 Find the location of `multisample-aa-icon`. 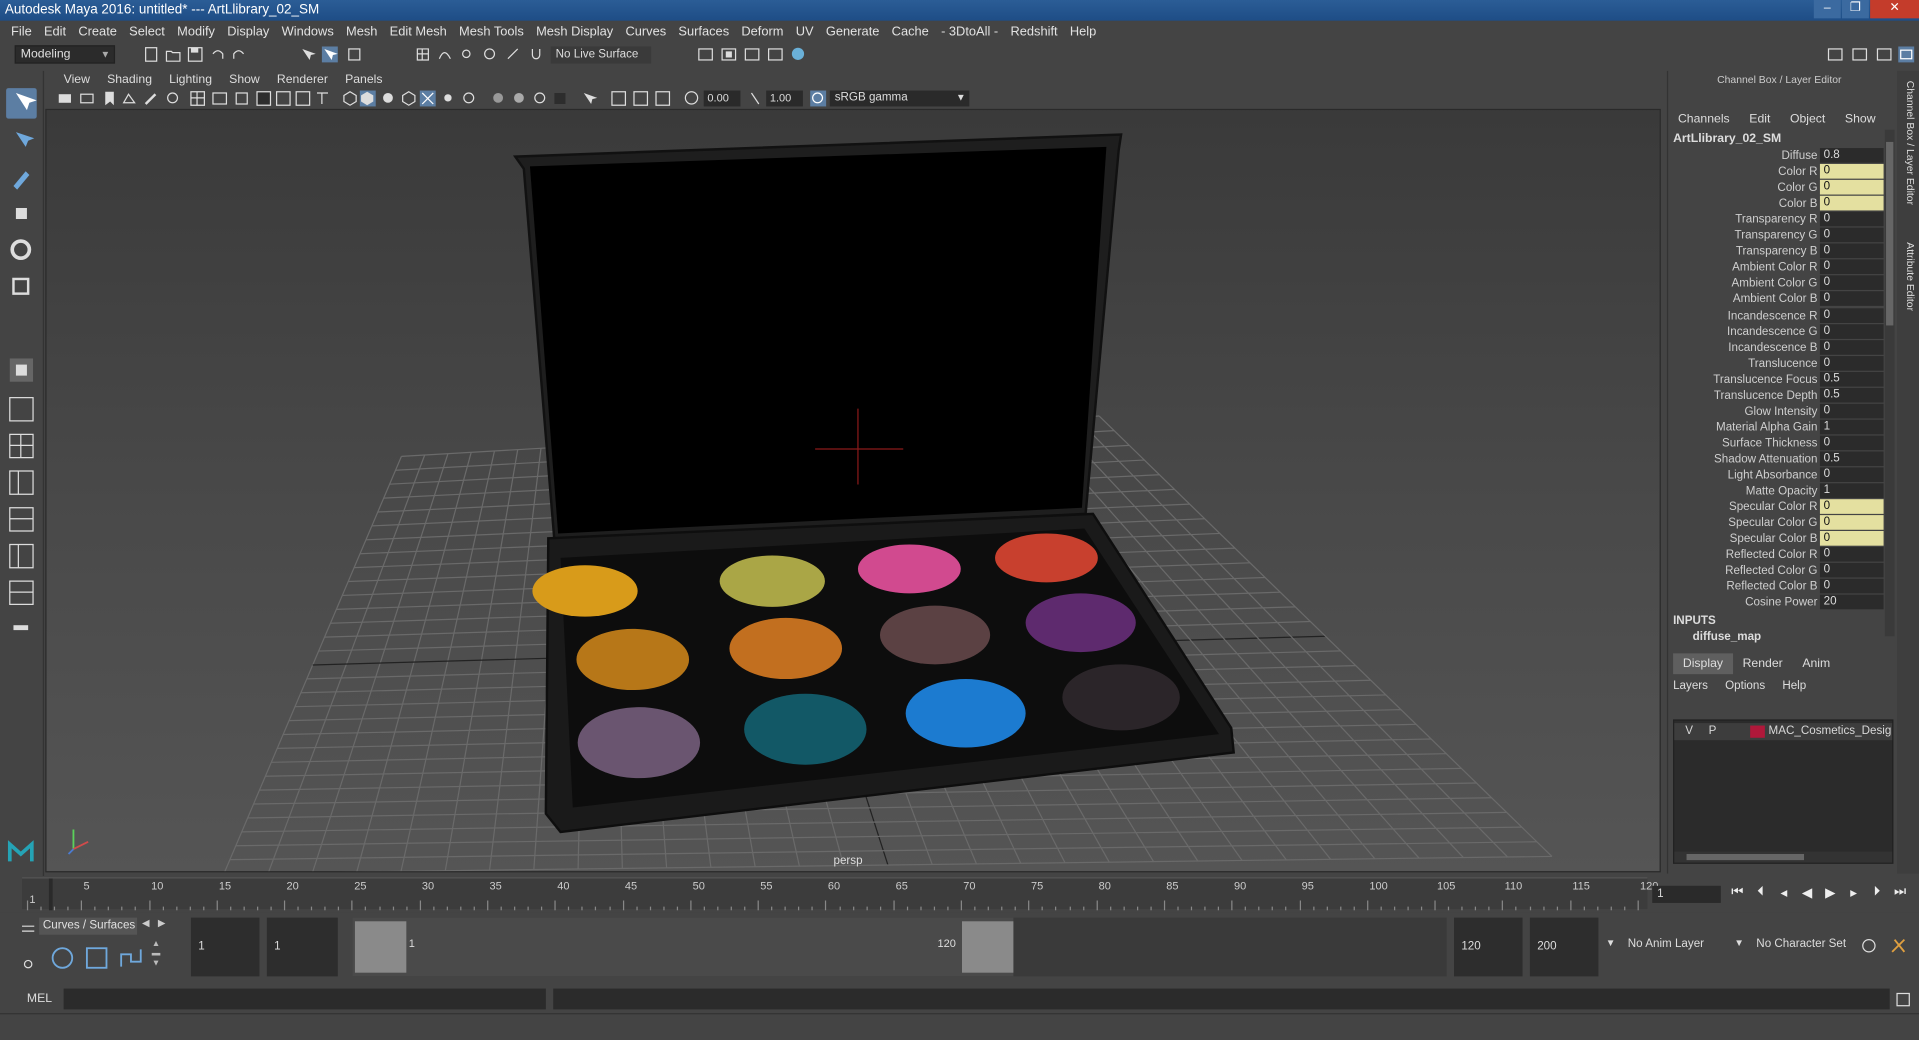

multisample-aa-icon is located at coordinates (540, 99).